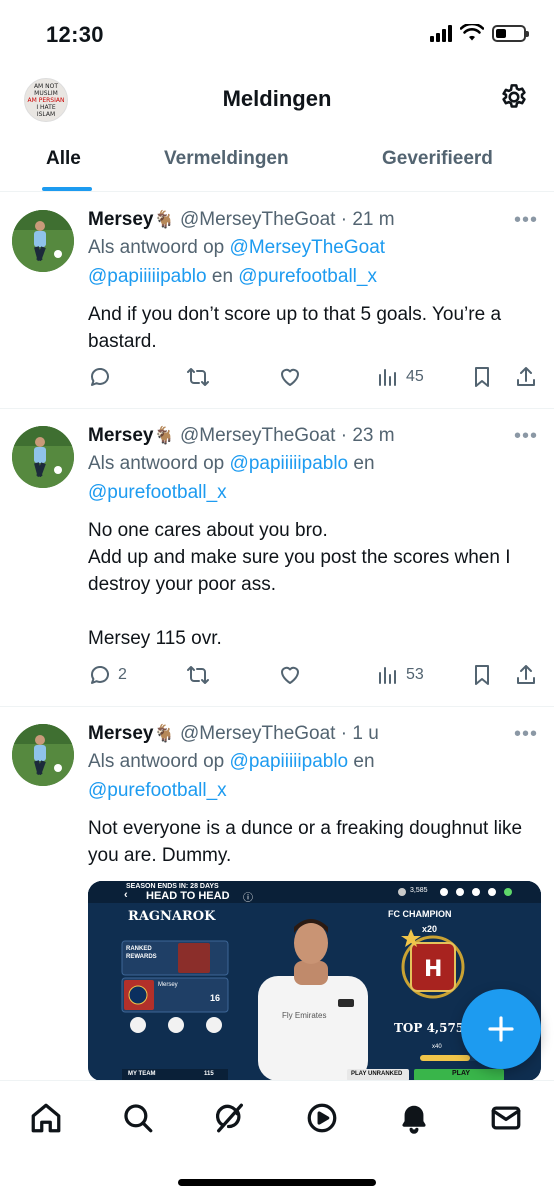  I want to click on retweet-icon, so click(198, 377).